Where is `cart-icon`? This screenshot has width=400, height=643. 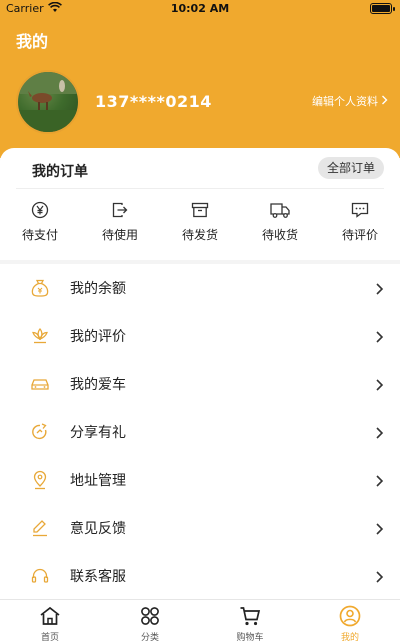
cart-icon is located at coordinates (250, 616).